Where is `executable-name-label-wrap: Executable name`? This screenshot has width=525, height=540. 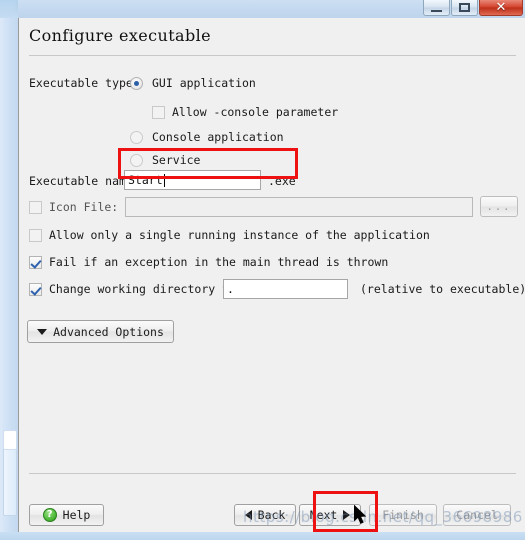 executable-name-label-wrap: Executable name is located at coordinates (81, 181).